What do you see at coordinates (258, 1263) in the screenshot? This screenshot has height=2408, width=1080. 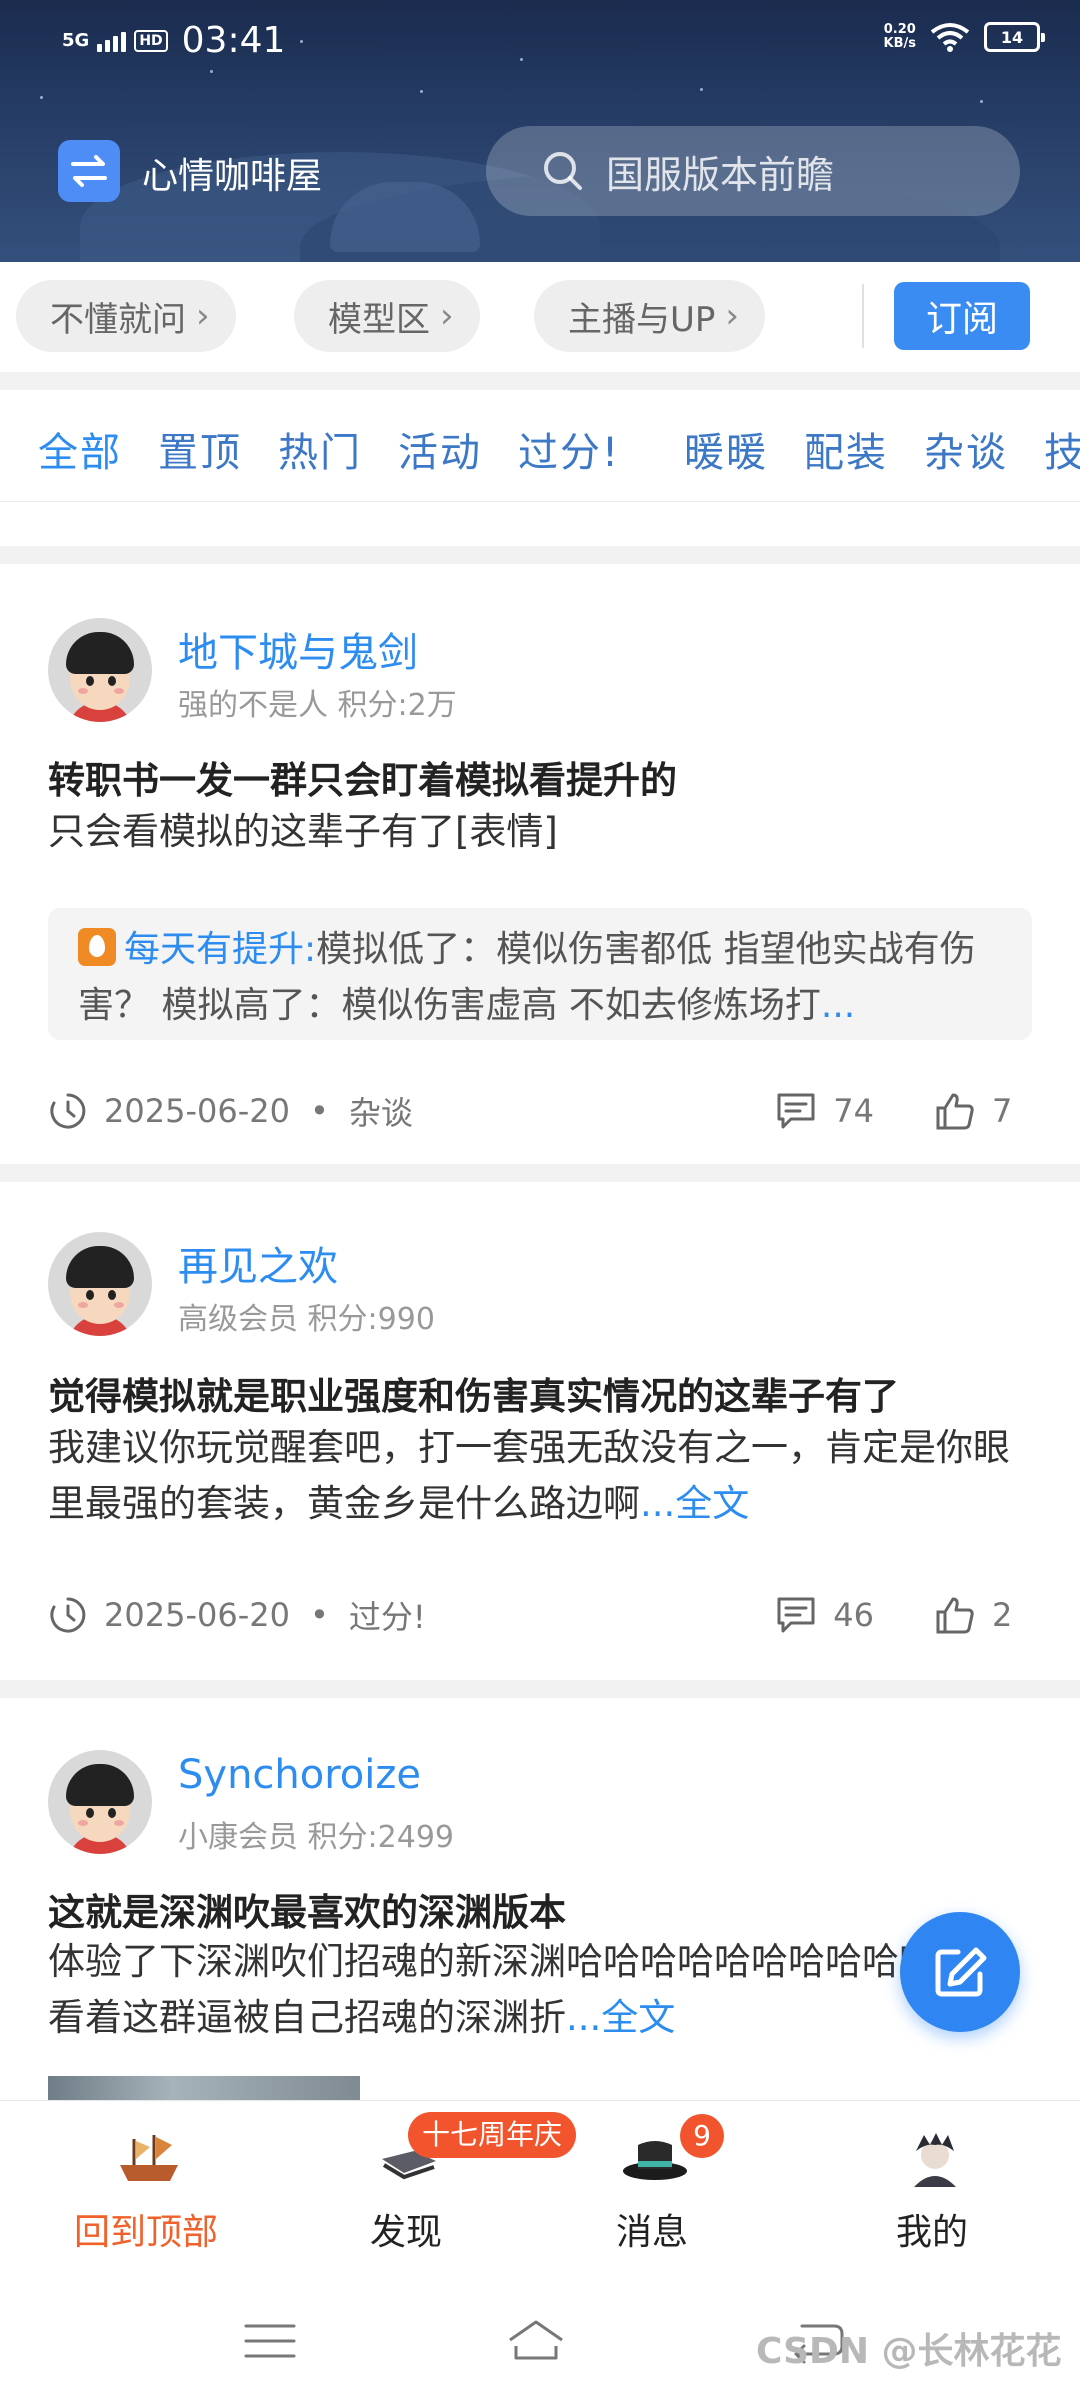 I see `post-username: 再见之欢` at bounding box center [258, 1263].